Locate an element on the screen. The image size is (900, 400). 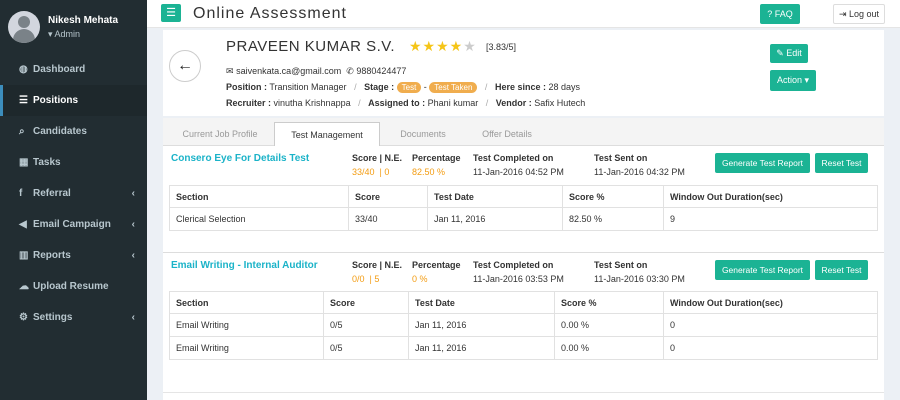
faq-button: ? FAQ is located at coordinates (780, 14).